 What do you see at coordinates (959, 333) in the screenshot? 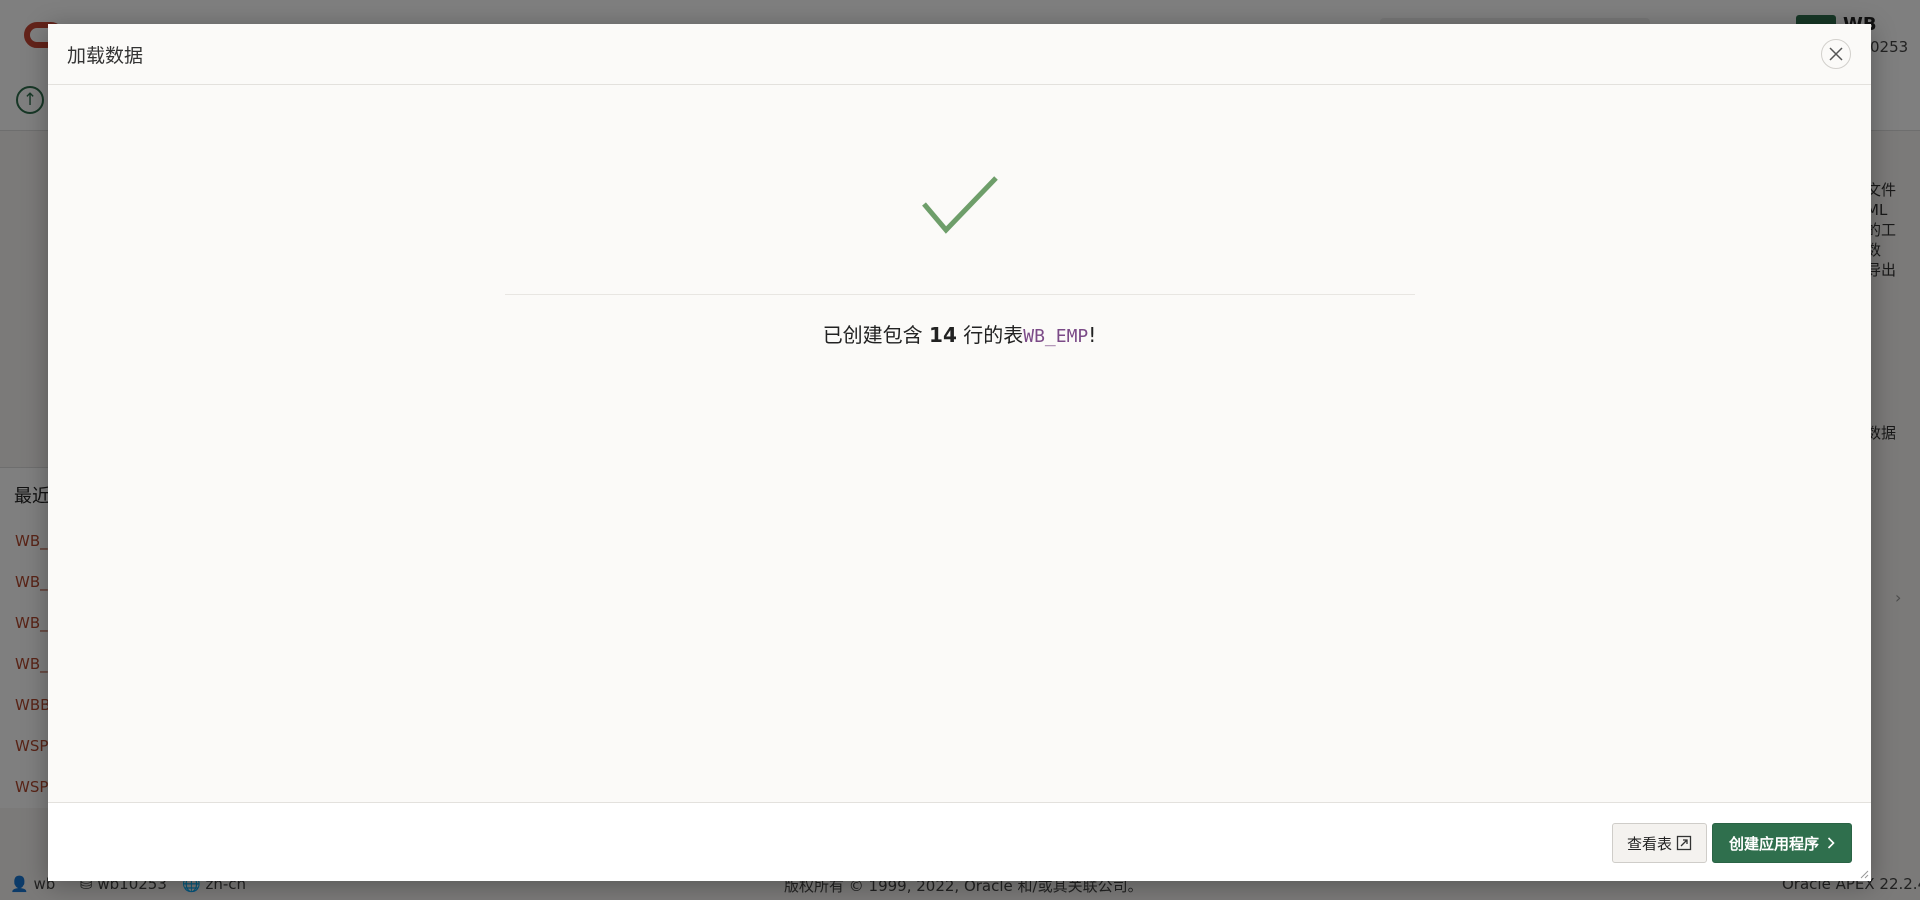
I see `success-message: 已创建包含 14 行的表WB_EMP!` at bounding box center [959, 333].